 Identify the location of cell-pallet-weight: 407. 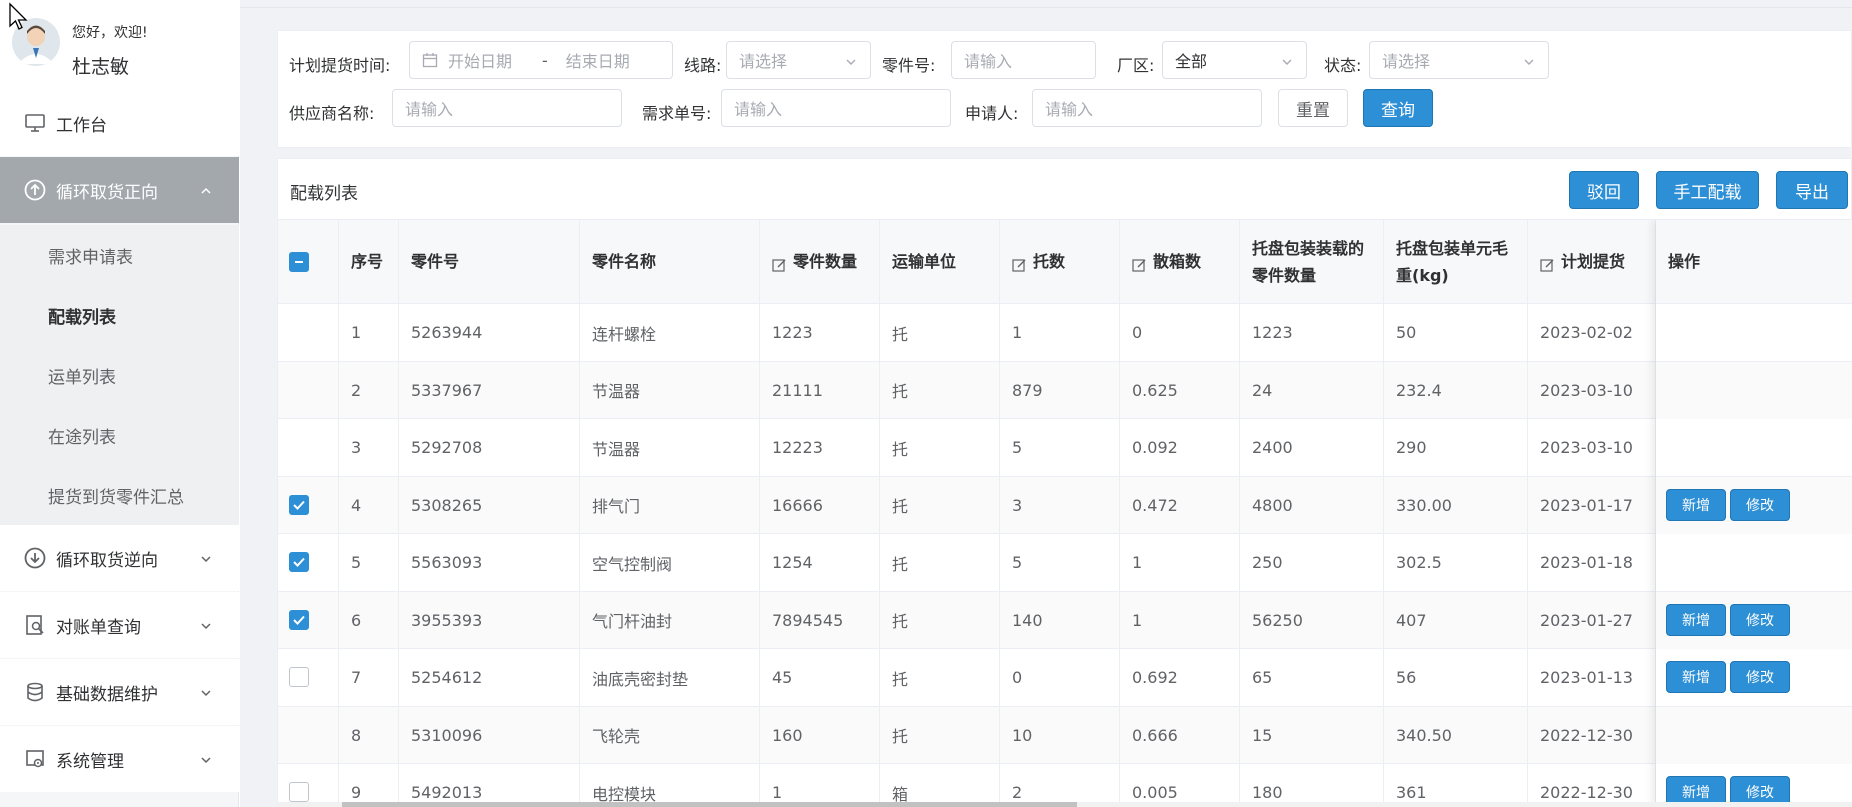
(1456, 620).